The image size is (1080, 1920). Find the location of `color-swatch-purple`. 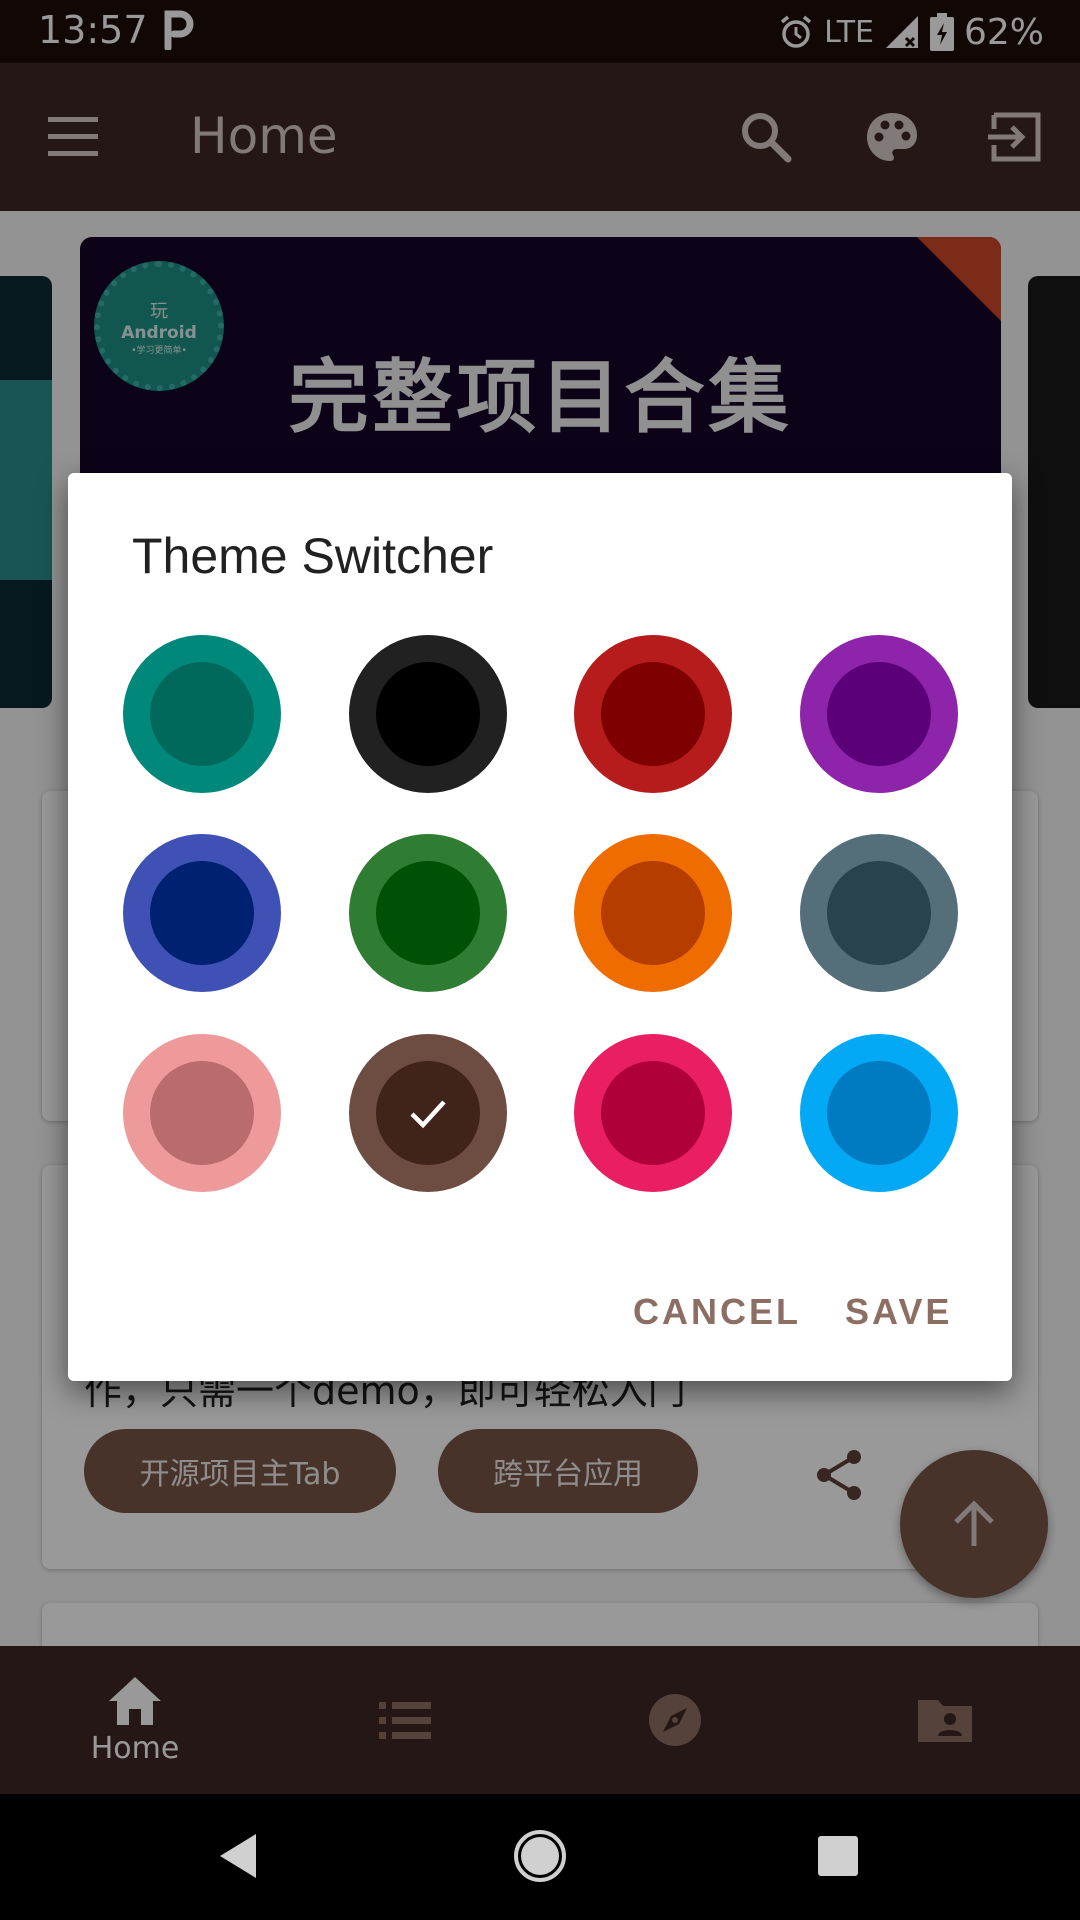

color-swatch-purple is located at coordinates (879, 714).